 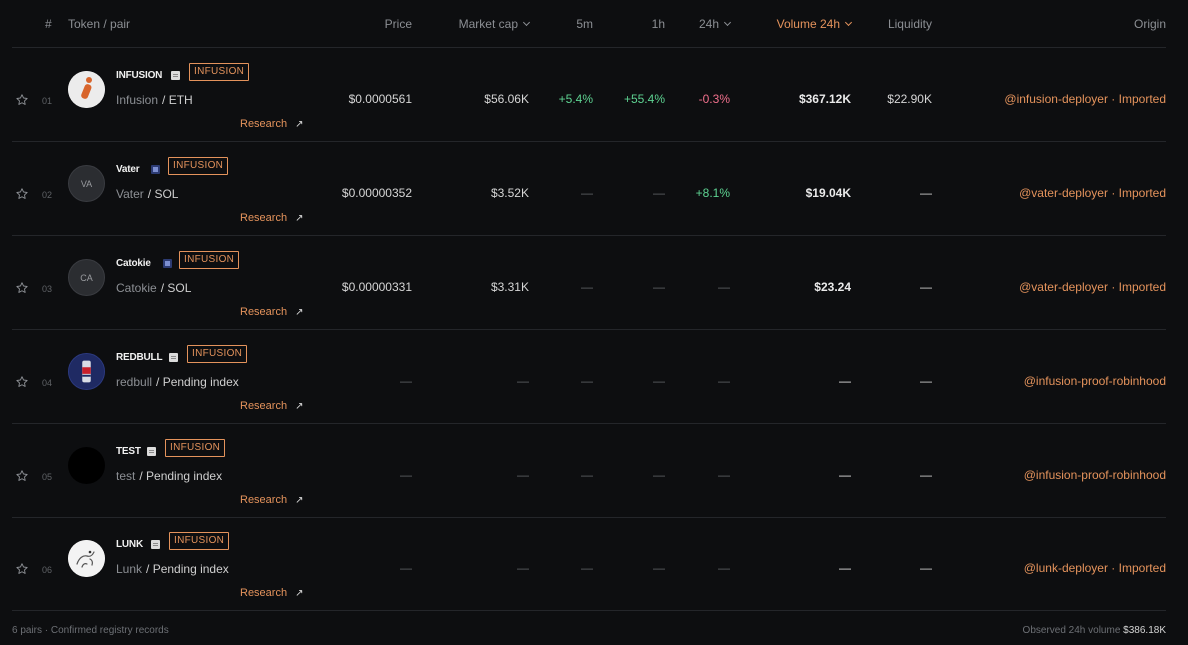 What do you see at coordinates (86, 183) in the screenshot?
I see `token-avatar: VA` at bounding box center [86, 183].